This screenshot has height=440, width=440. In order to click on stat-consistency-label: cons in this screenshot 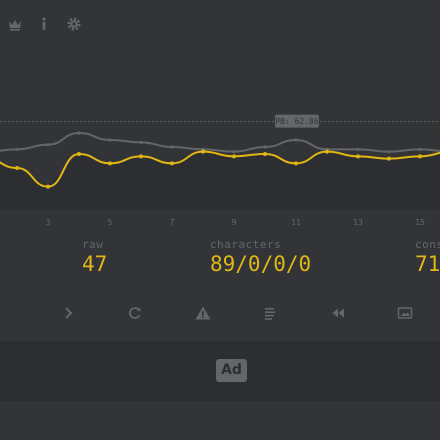, I will do `click(427, 244)`.